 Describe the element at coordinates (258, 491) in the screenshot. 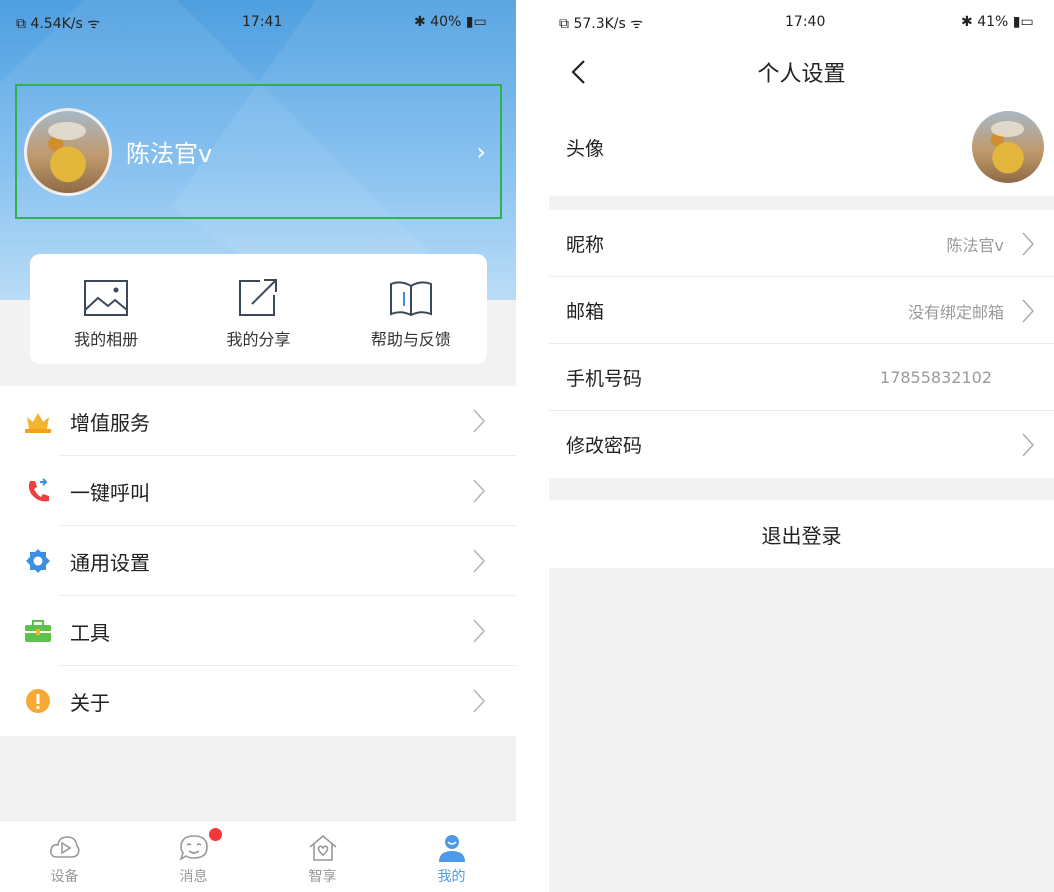

I see `menu-item-quick-call: 一键呼叫` at that location.